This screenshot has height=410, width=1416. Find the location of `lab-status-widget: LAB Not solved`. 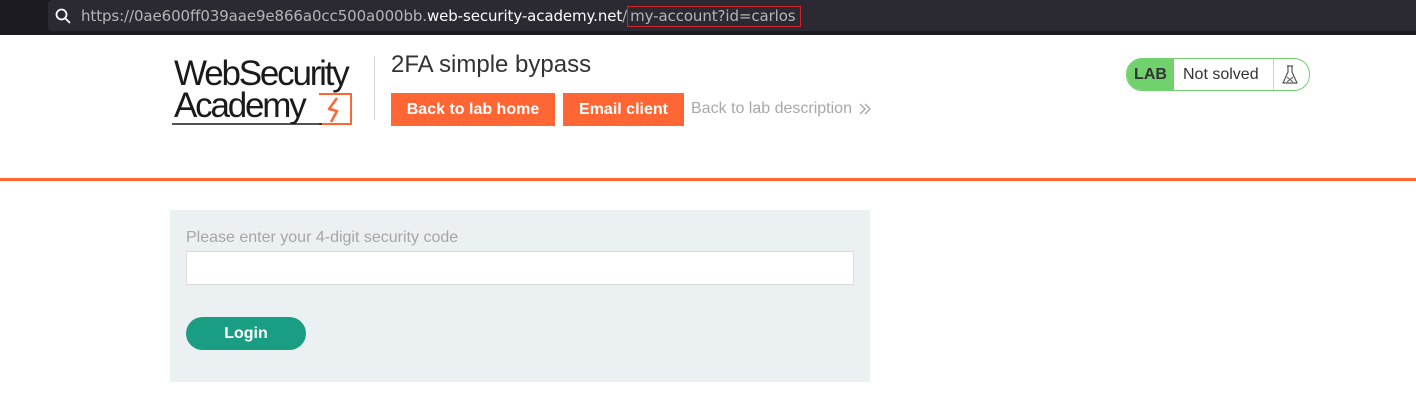

lab-status-widget: LAB Not solved is located at coordinates (1218, 74).